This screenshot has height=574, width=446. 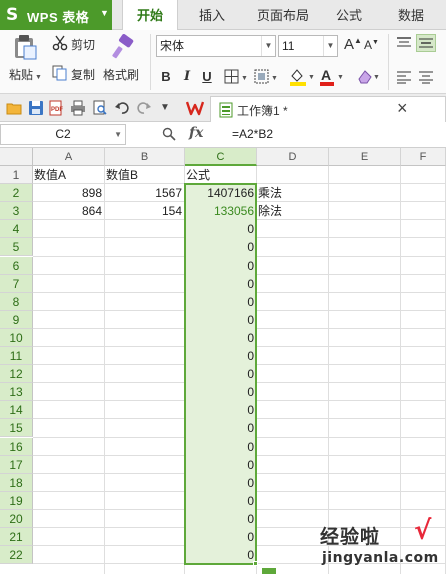 What do you see at coordinates (69, 157) in the screenshot?
I see `column-header-a: A` at bounding box center [69, 157].